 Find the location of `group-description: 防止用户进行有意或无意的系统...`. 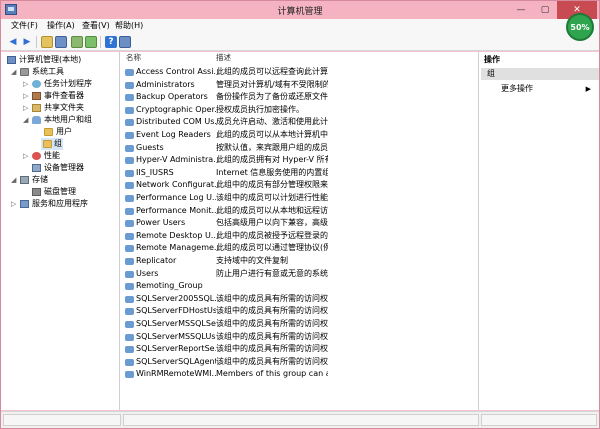

group-description: 防止用户进行有意或无意的系统... is located at coordinates (272, 273).